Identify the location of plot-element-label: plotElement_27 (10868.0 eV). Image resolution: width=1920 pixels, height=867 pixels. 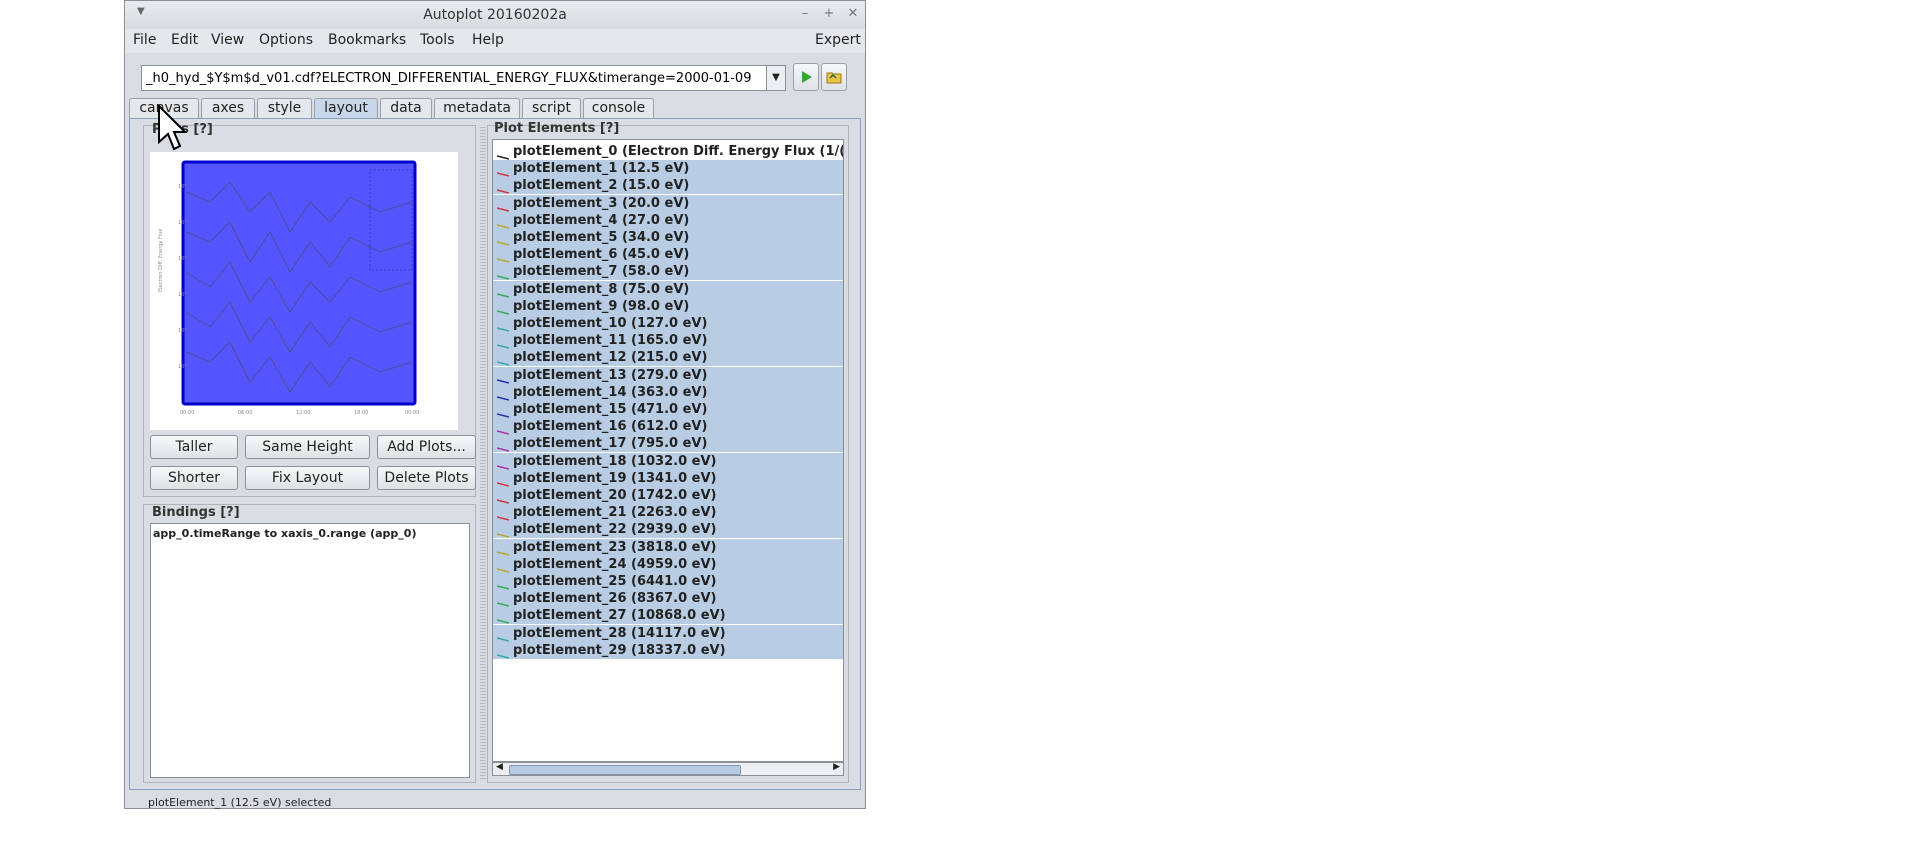
(619, 616).